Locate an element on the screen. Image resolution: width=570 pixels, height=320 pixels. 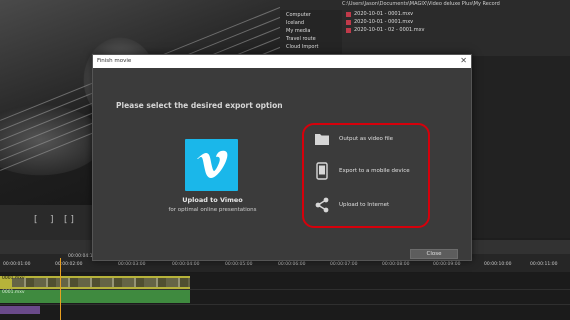
share-icon is located at coordinates (322, 205).